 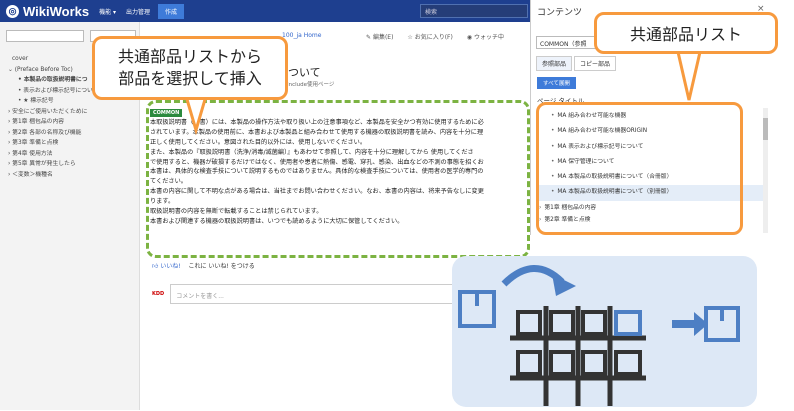 What do you see at coordinates (485, 36) in the screenshot?
I see `watch-button: ◉ ウォッチ中` at bounding box center [485, 36].